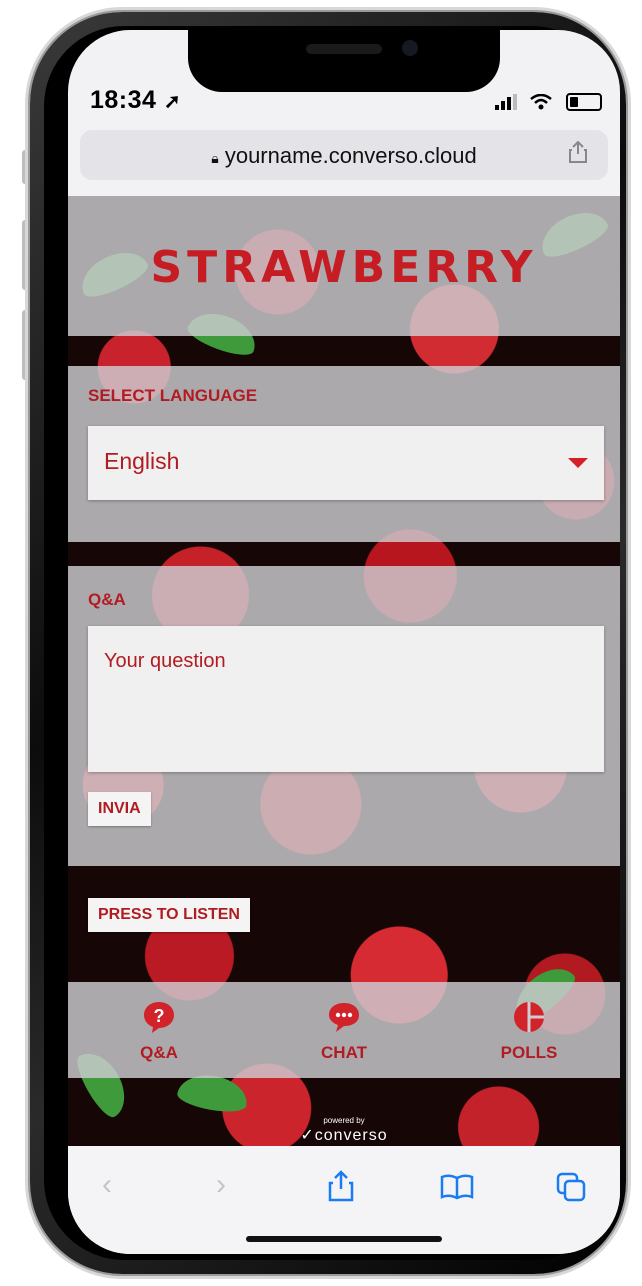 The image size is (642, 1286). Describe the element at coordinates (344, 1017) in the screenshot. I see `chat-bubble-icon` at that location.